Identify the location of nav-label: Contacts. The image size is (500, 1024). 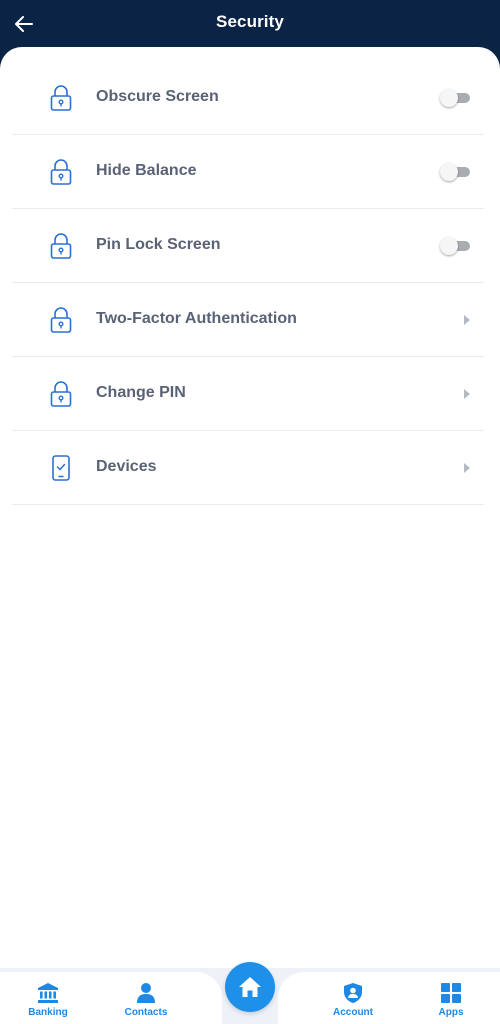
(146, 1012).